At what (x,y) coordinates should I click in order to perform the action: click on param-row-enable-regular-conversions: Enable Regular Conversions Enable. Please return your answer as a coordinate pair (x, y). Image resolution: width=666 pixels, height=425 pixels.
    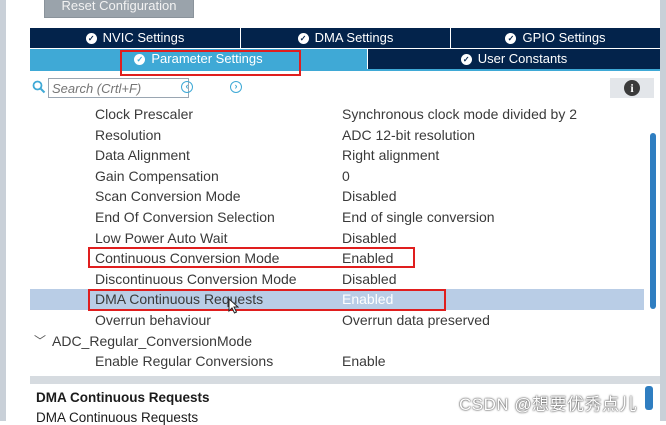
    Looking at the image, I should click on (337, 361).